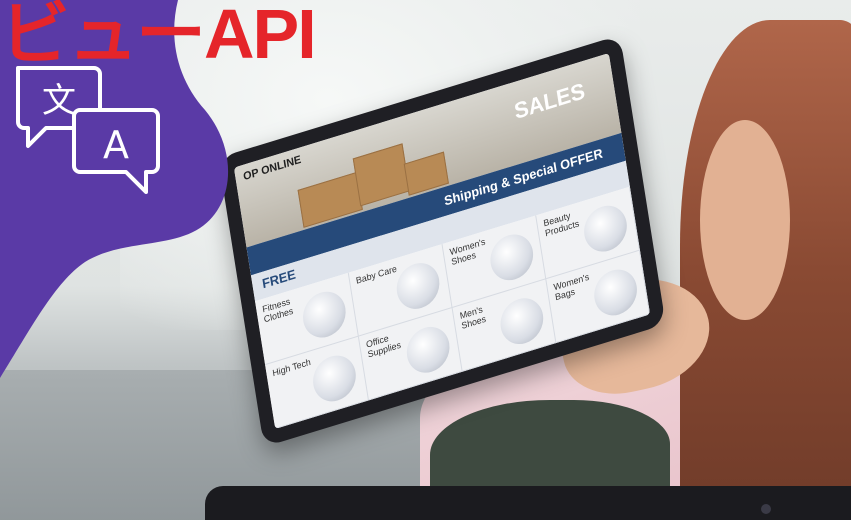  I want to click on shop-online-label: OP ONLINE, so click(272, 168).